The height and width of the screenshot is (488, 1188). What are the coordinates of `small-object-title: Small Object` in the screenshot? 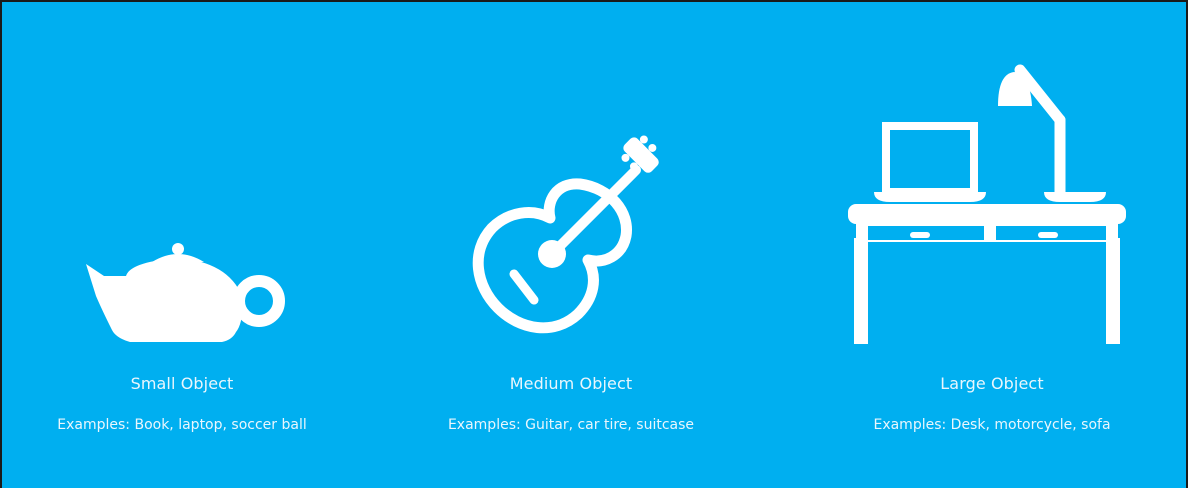 It's located at (182, 383).